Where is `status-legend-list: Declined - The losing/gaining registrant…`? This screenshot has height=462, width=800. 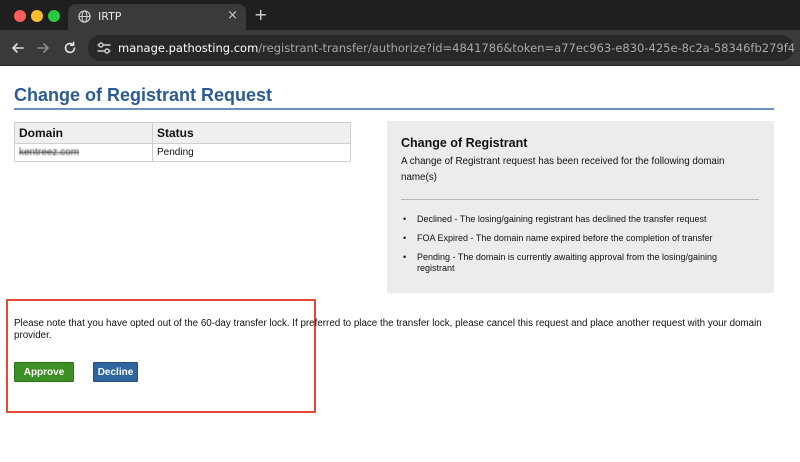 status-legend-list: Declined - The losing/gaining registrant… is located at coordinates (577, 248).